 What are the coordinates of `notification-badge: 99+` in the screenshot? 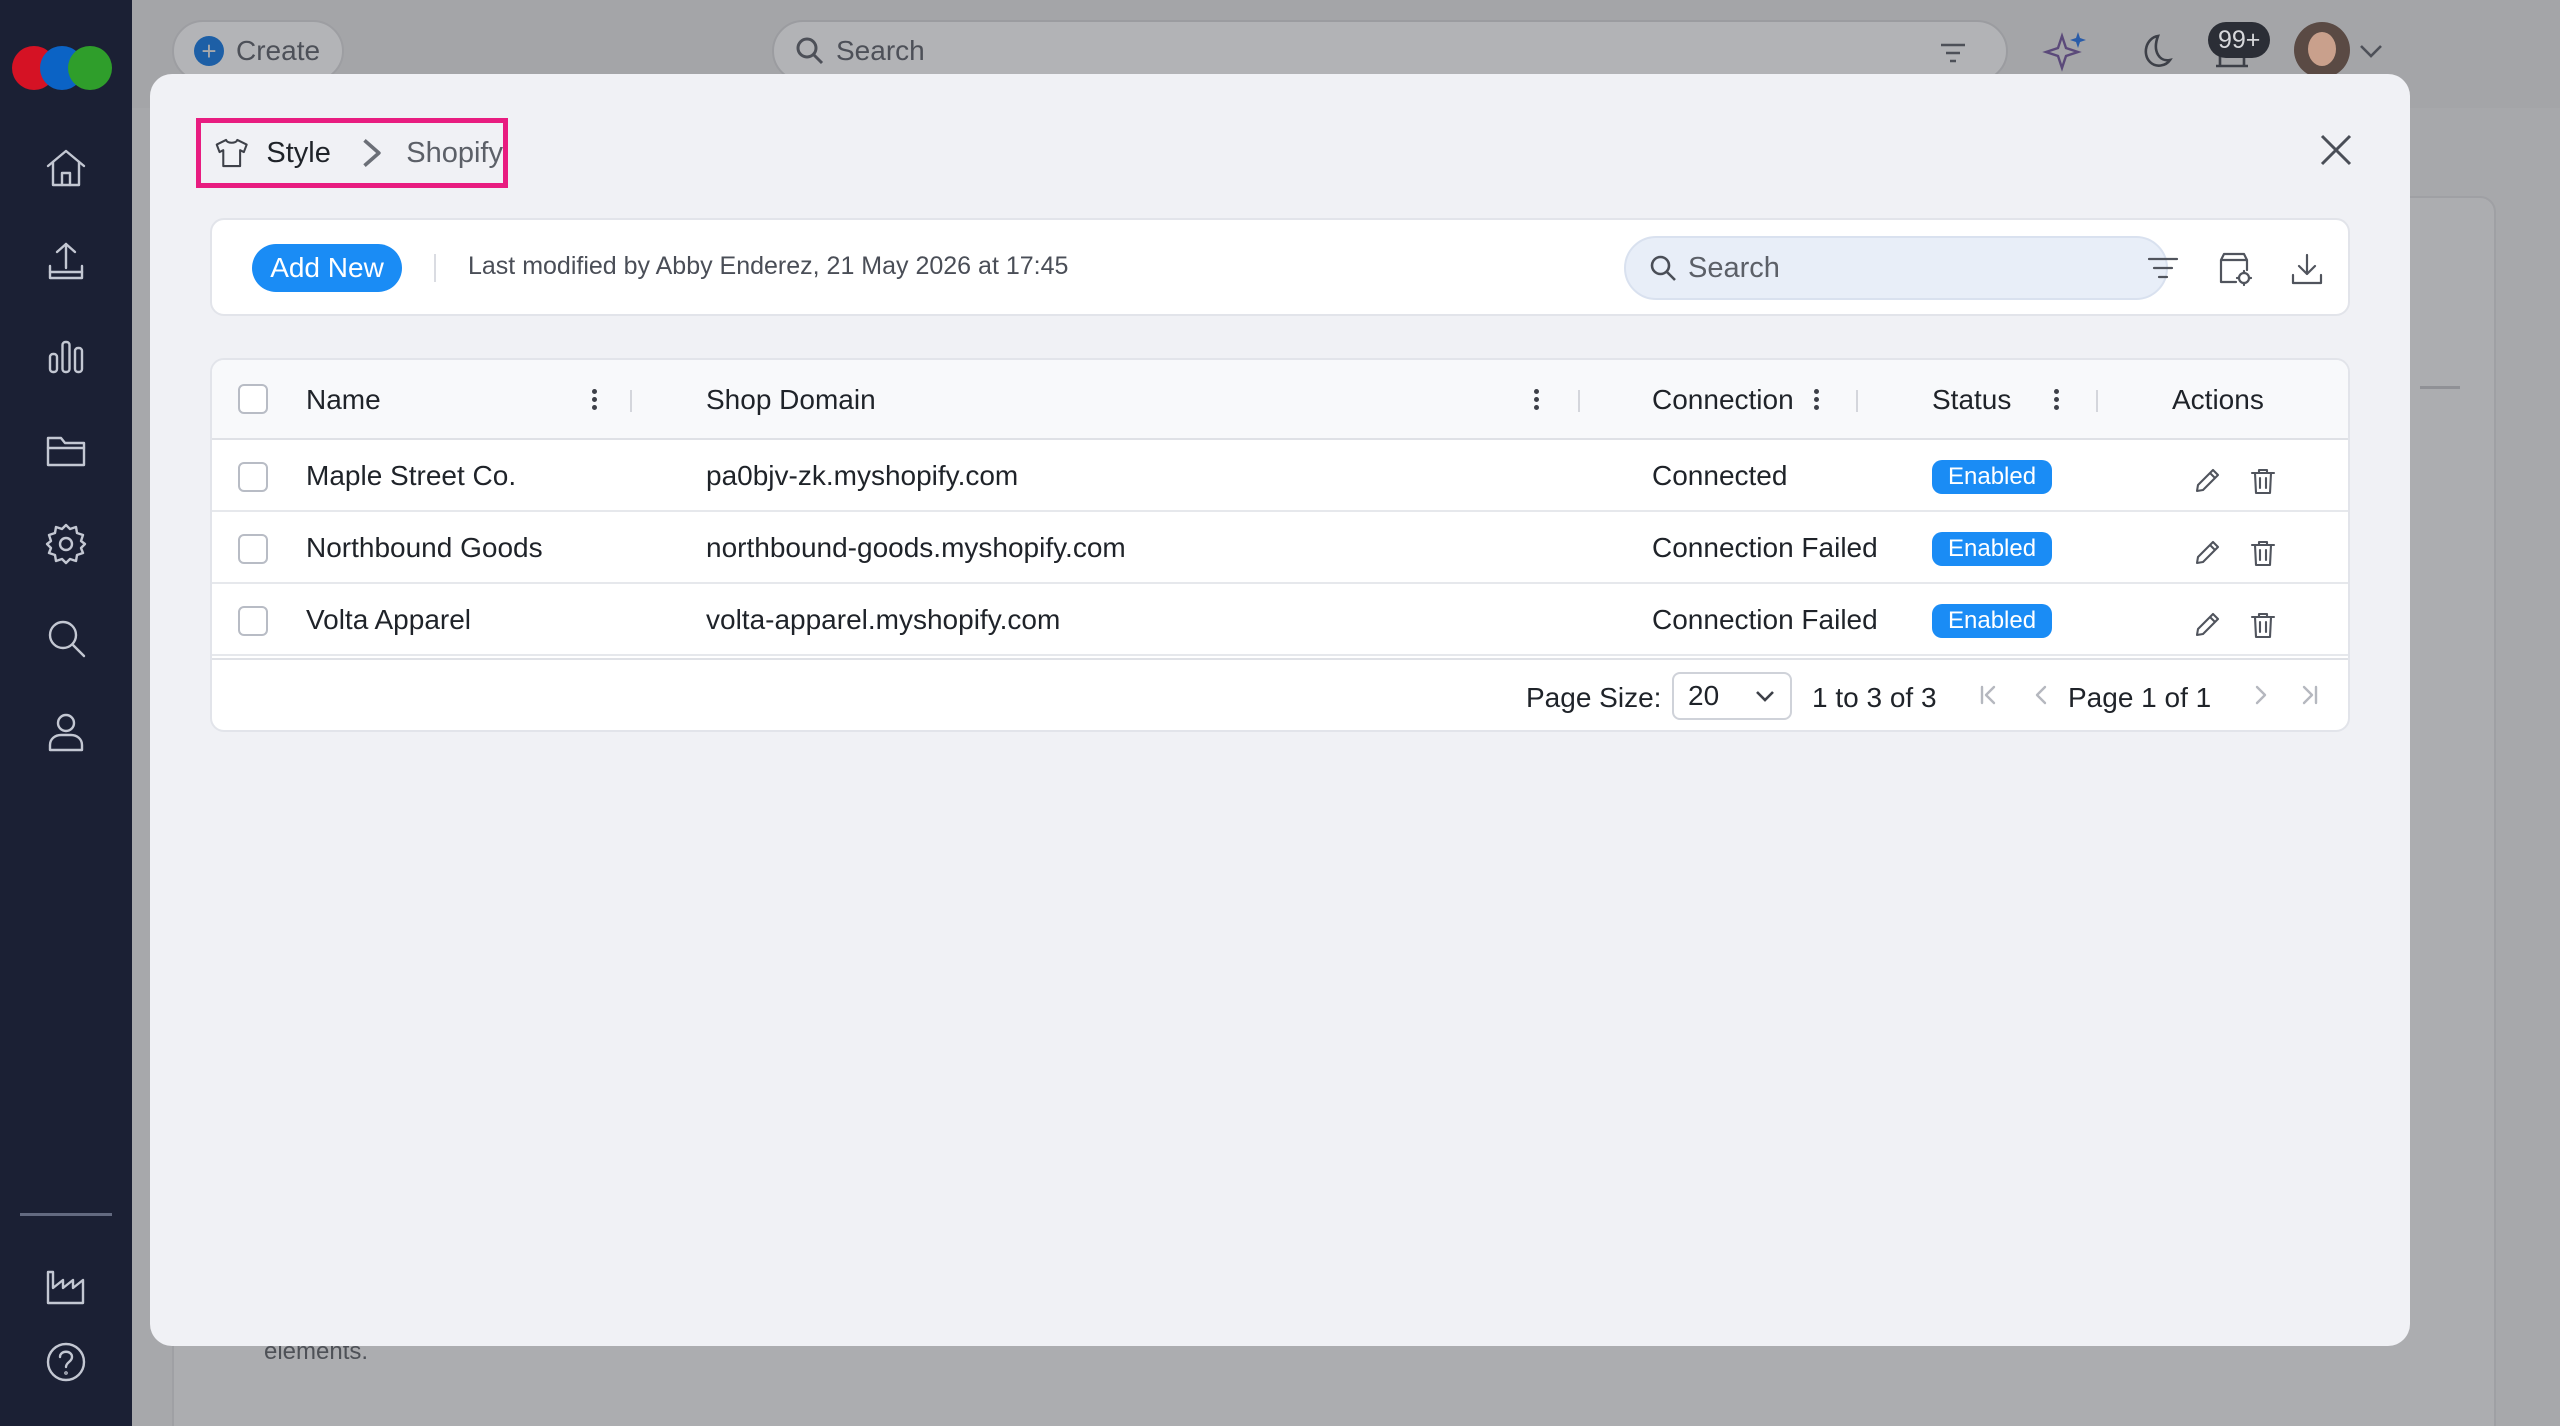 It's located at (2239, 40).